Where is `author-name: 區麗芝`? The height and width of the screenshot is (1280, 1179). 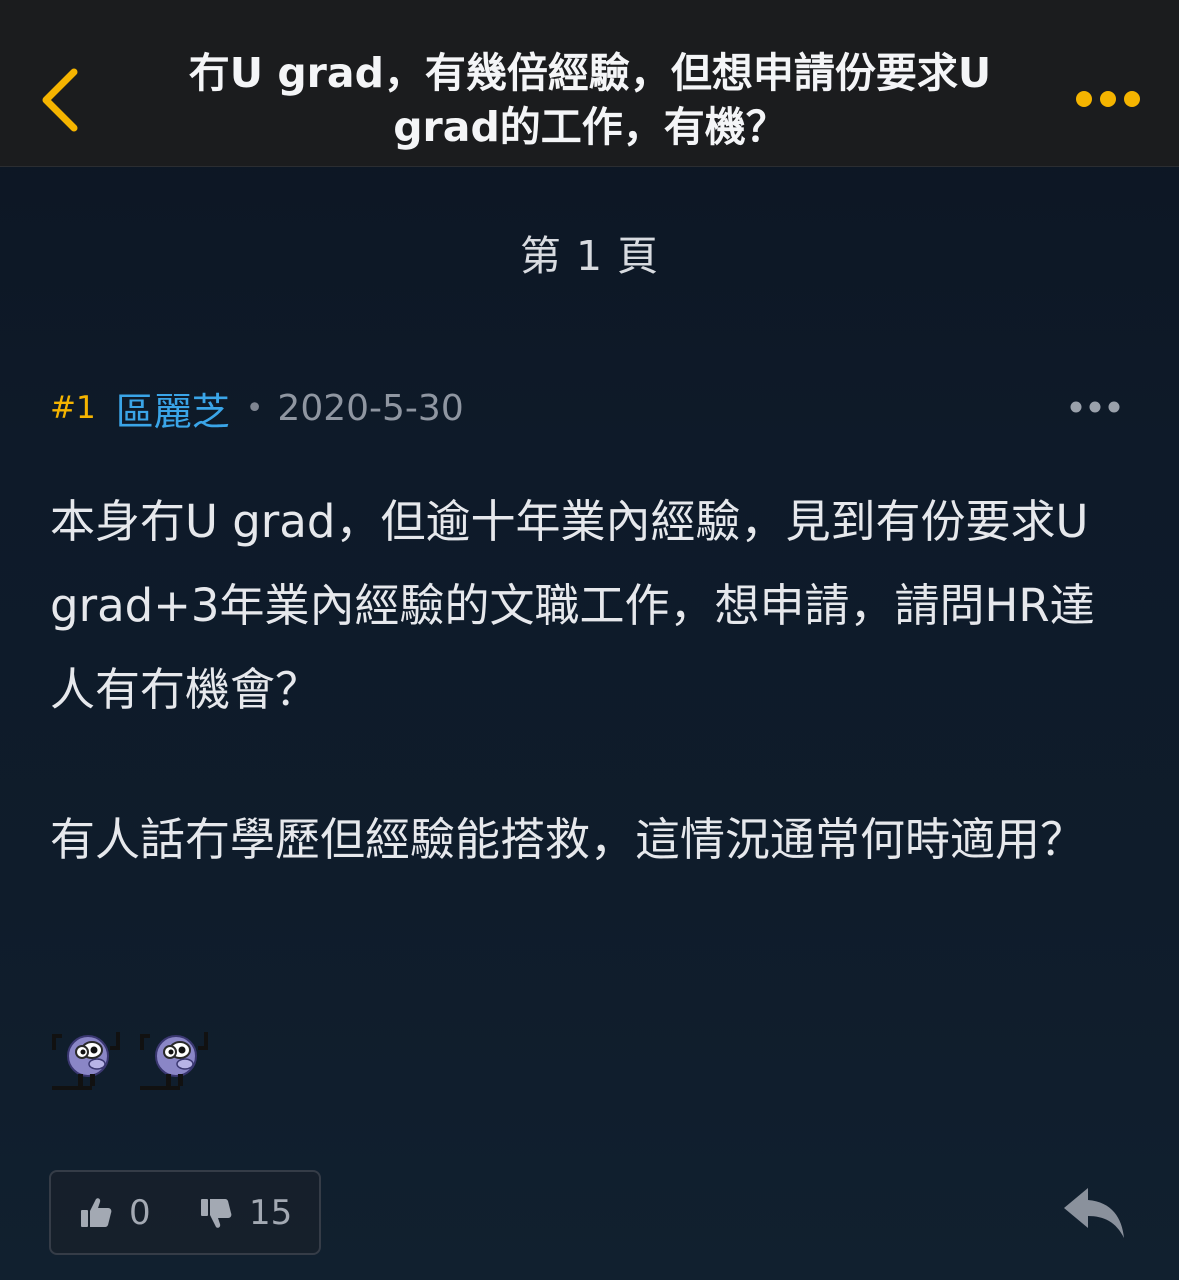
author-name: 區麗芝 is located at coordinates (173, 408).